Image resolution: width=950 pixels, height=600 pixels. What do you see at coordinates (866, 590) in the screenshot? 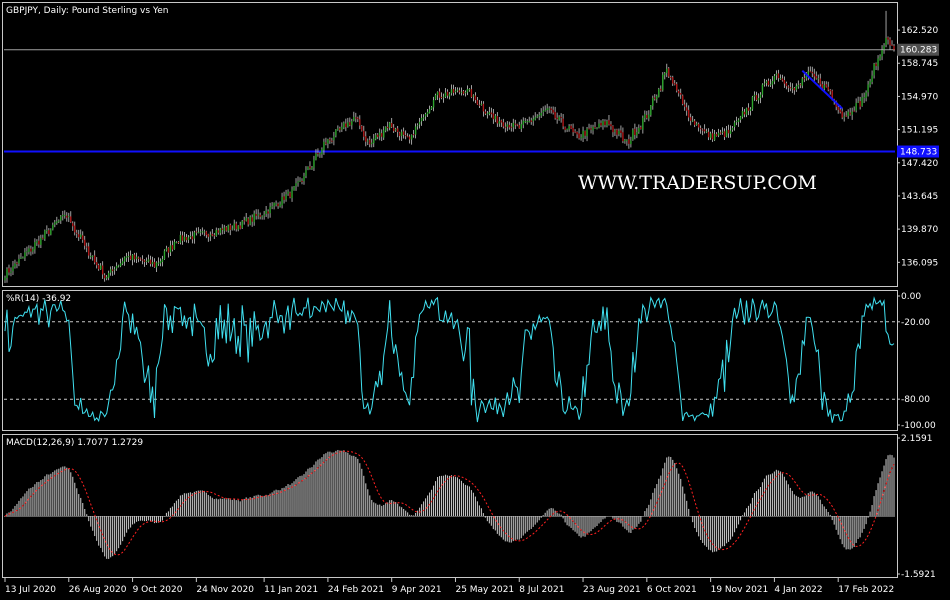
I see `time-tick-label: 17 Feb 2022` at bounding box center [866, 590].